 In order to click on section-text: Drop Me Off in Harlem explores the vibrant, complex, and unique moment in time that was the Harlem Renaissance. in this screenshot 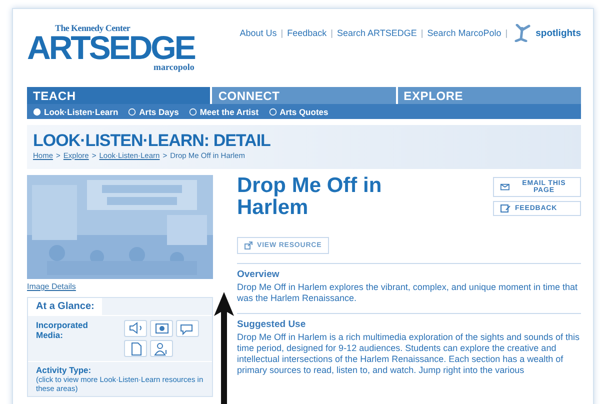, I will do `click(407, 293)`.